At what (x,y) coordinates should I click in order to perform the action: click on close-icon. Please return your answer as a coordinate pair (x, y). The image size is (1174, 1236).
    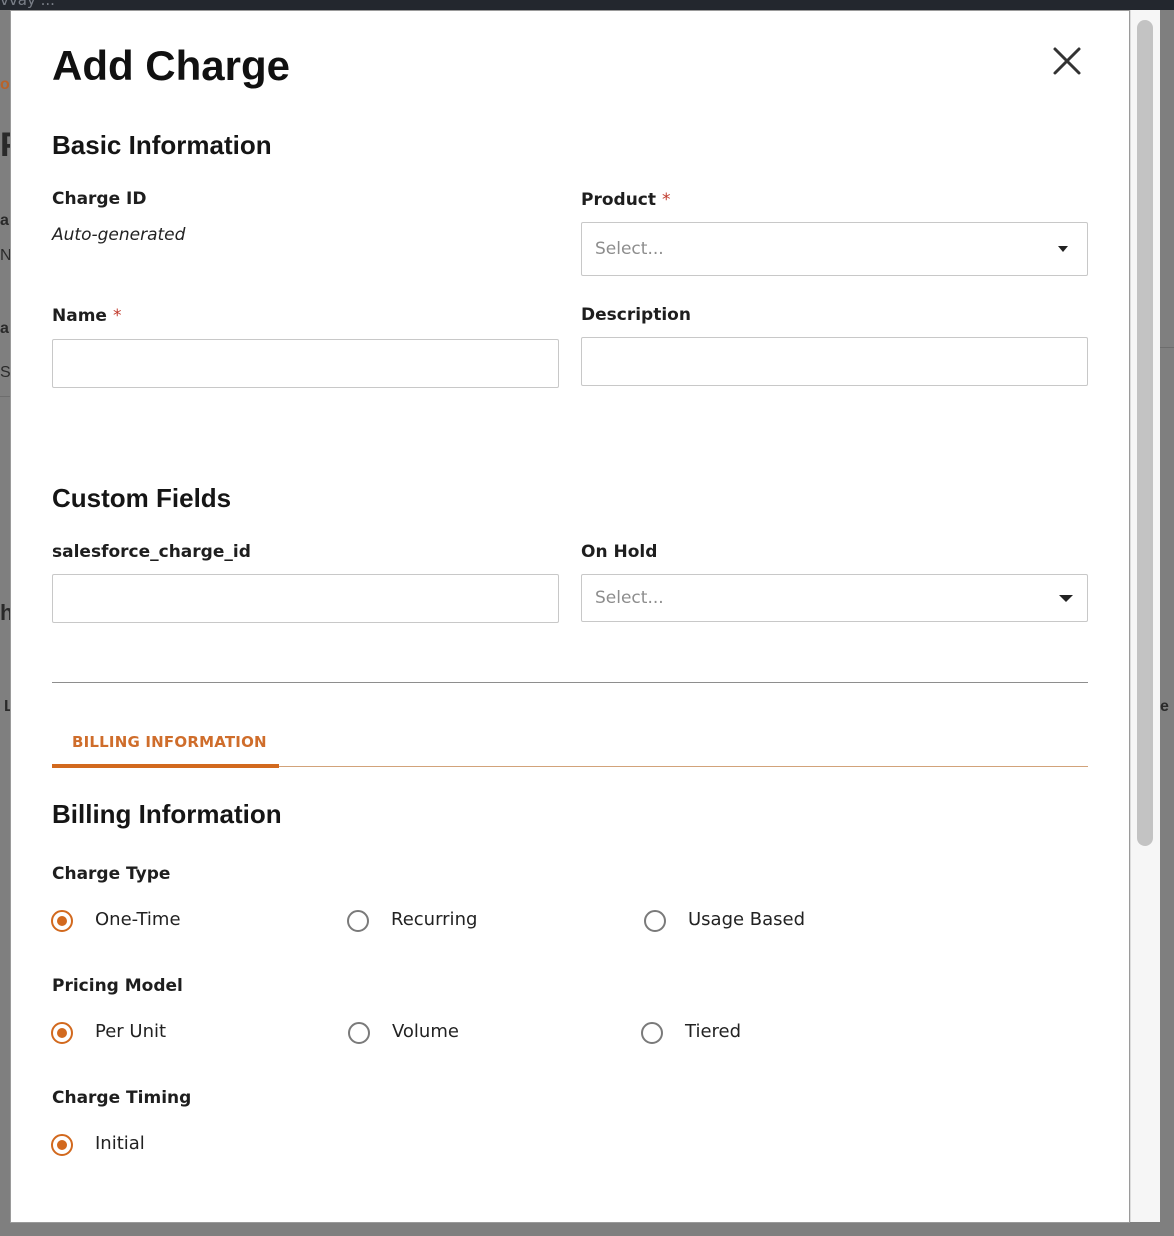
    Looking at the image, I should click on (1067, 61).